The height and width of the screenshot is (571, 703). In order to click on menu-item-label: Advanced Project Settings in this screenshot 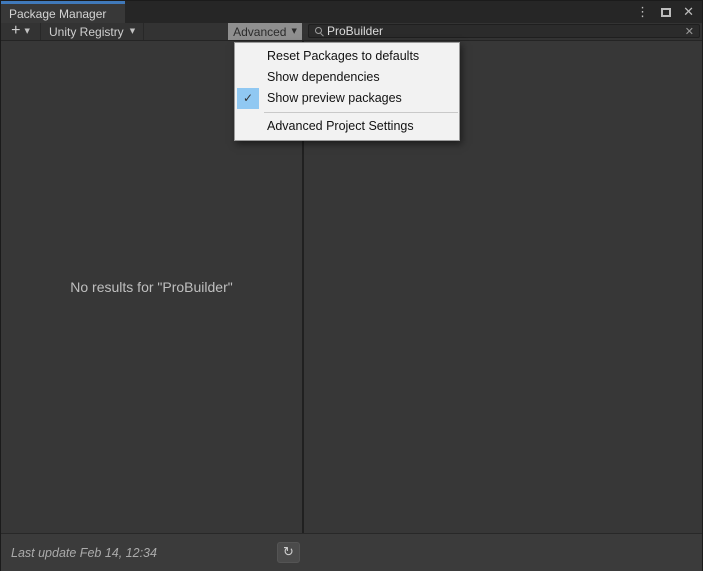, I will do `click(340, 126)`.